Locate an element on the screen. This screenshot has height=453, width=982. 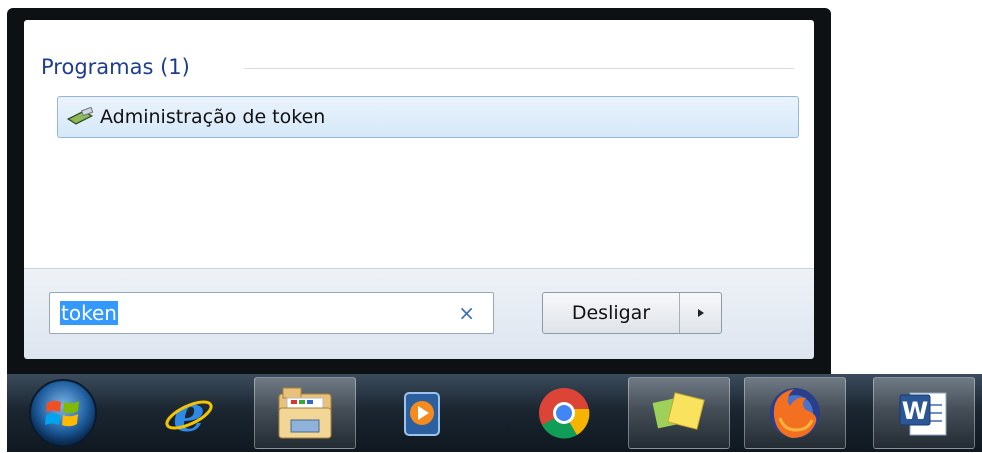
taskbar-item-windows-explorer is located at coordinates (305, 413).